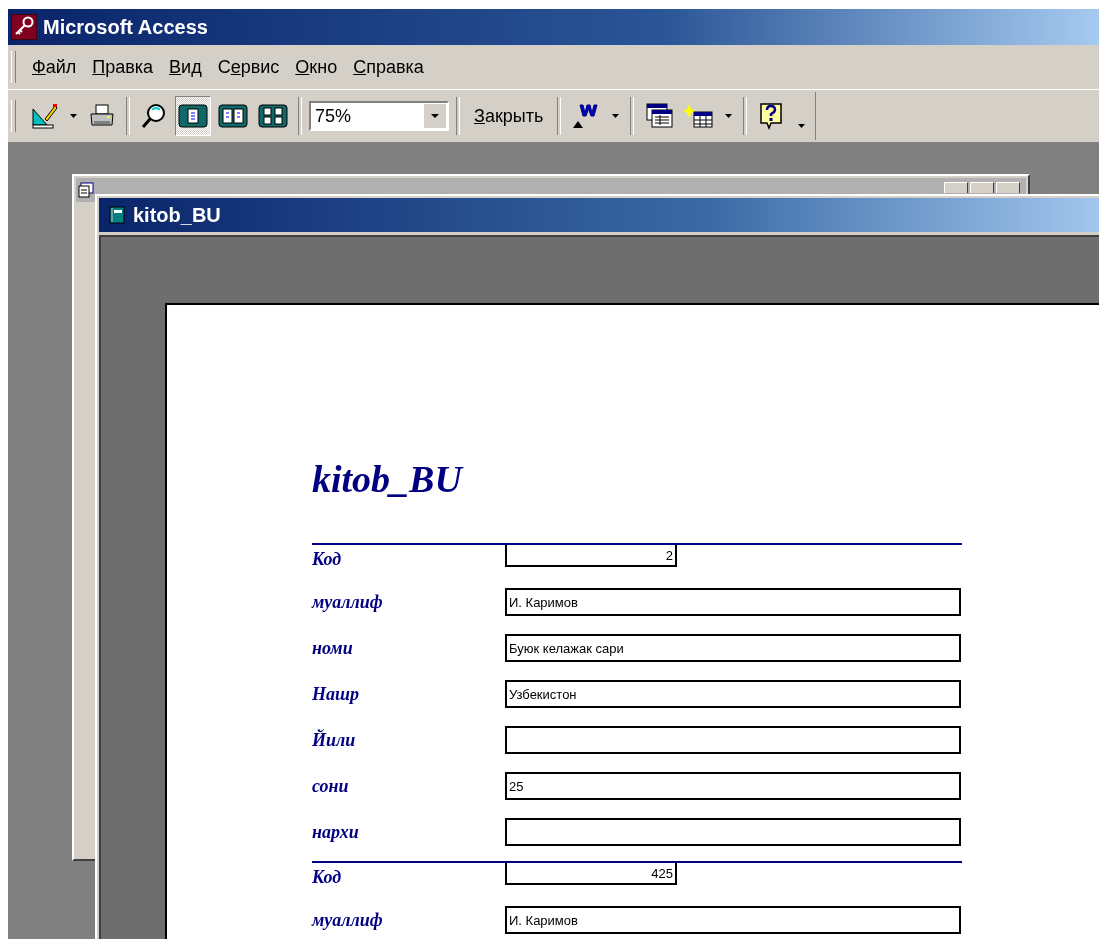 This screenshot has width=1099, height=939. Describe the element at coordinates (334, 740) in the screenshot. I see `field-label: Йили` at that location.